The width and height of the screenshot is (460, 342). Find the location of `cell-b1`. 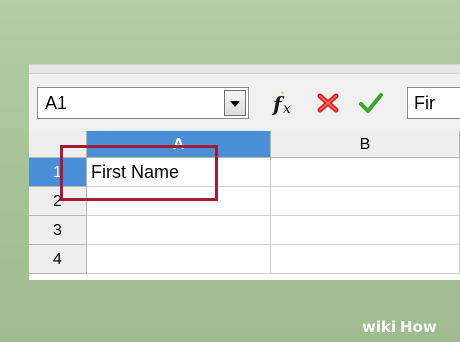

cell-b1 is located at coordinates (365, 172).